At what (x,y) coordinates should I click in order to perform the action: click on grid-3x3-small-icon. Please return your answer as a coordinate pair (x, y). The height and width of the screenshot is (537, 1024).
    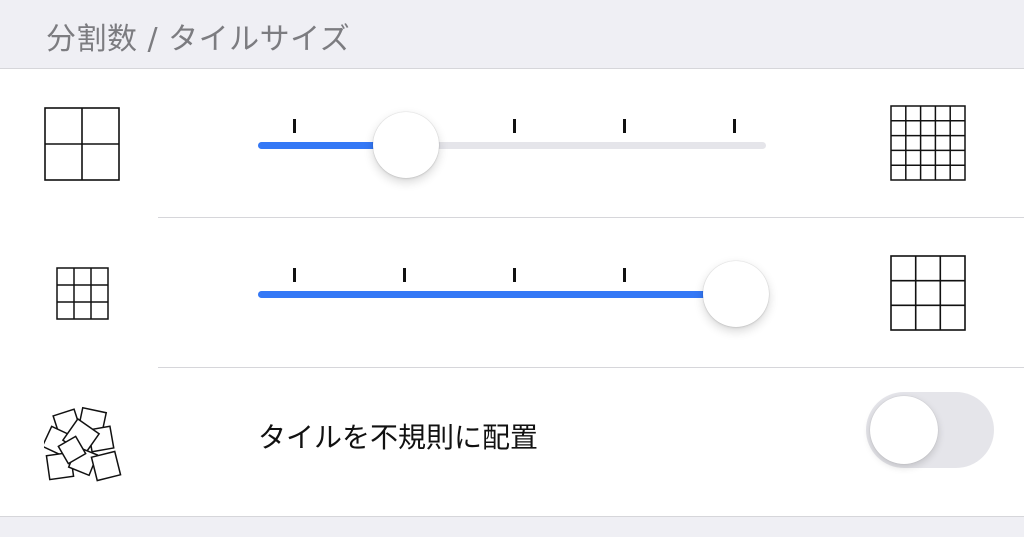
    Looking at the image, I should click on (83, 294).